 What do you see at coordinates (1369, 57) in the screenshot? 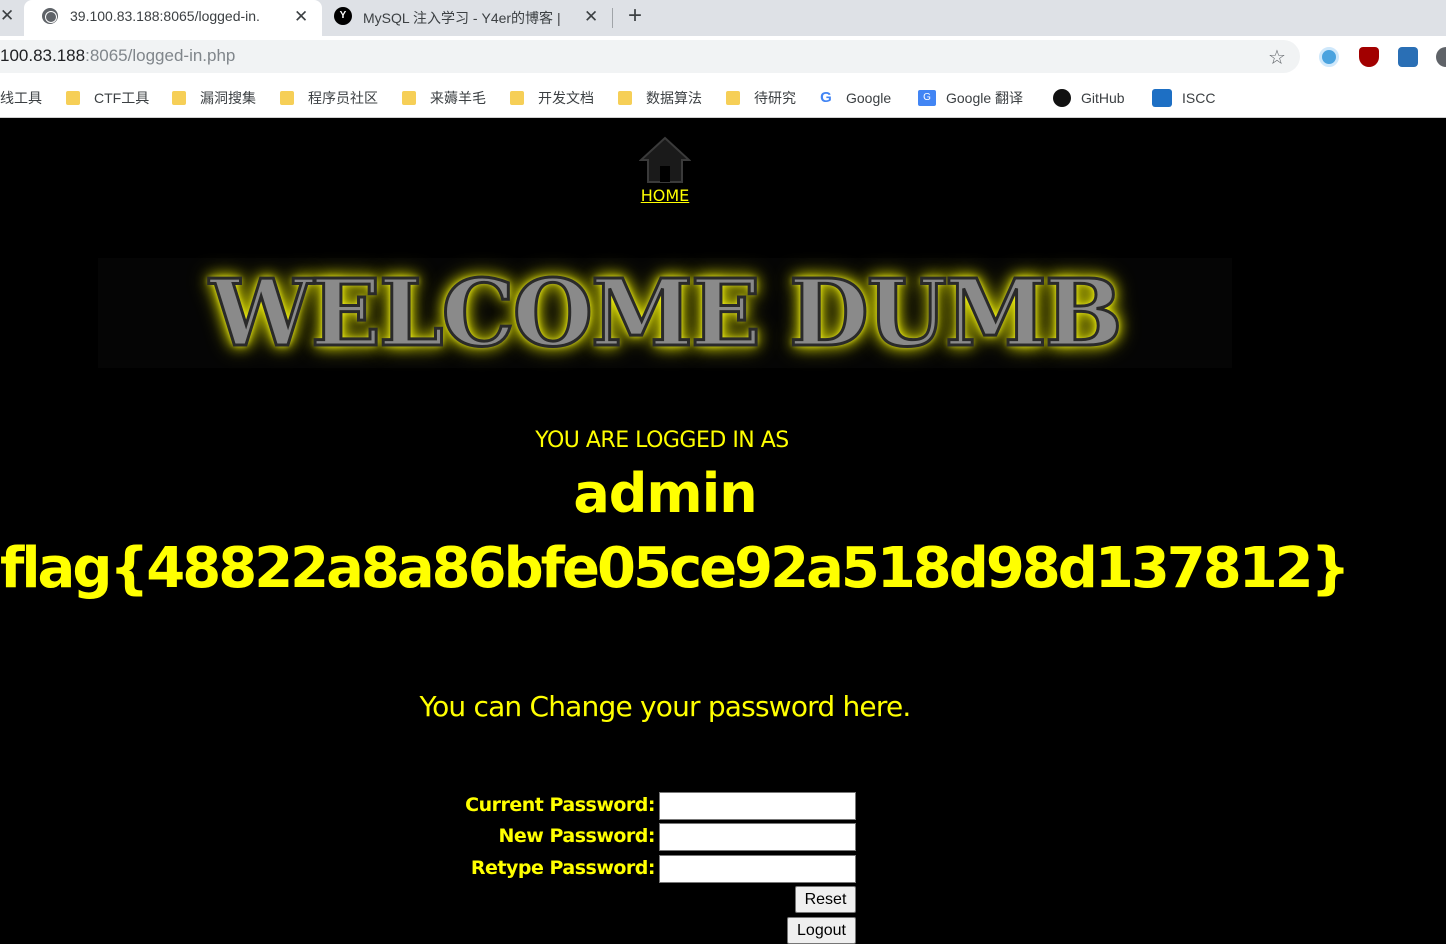
I see `ublock-icon` at bounding box center [1369, 57].